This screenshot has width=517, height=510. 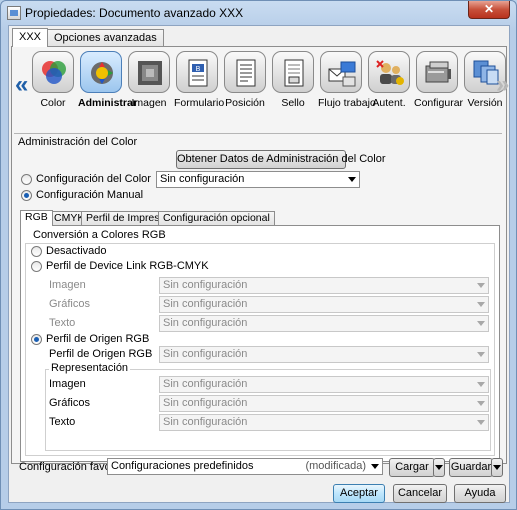 I want to click on color-circles-icon, so click(x=53, y=72).